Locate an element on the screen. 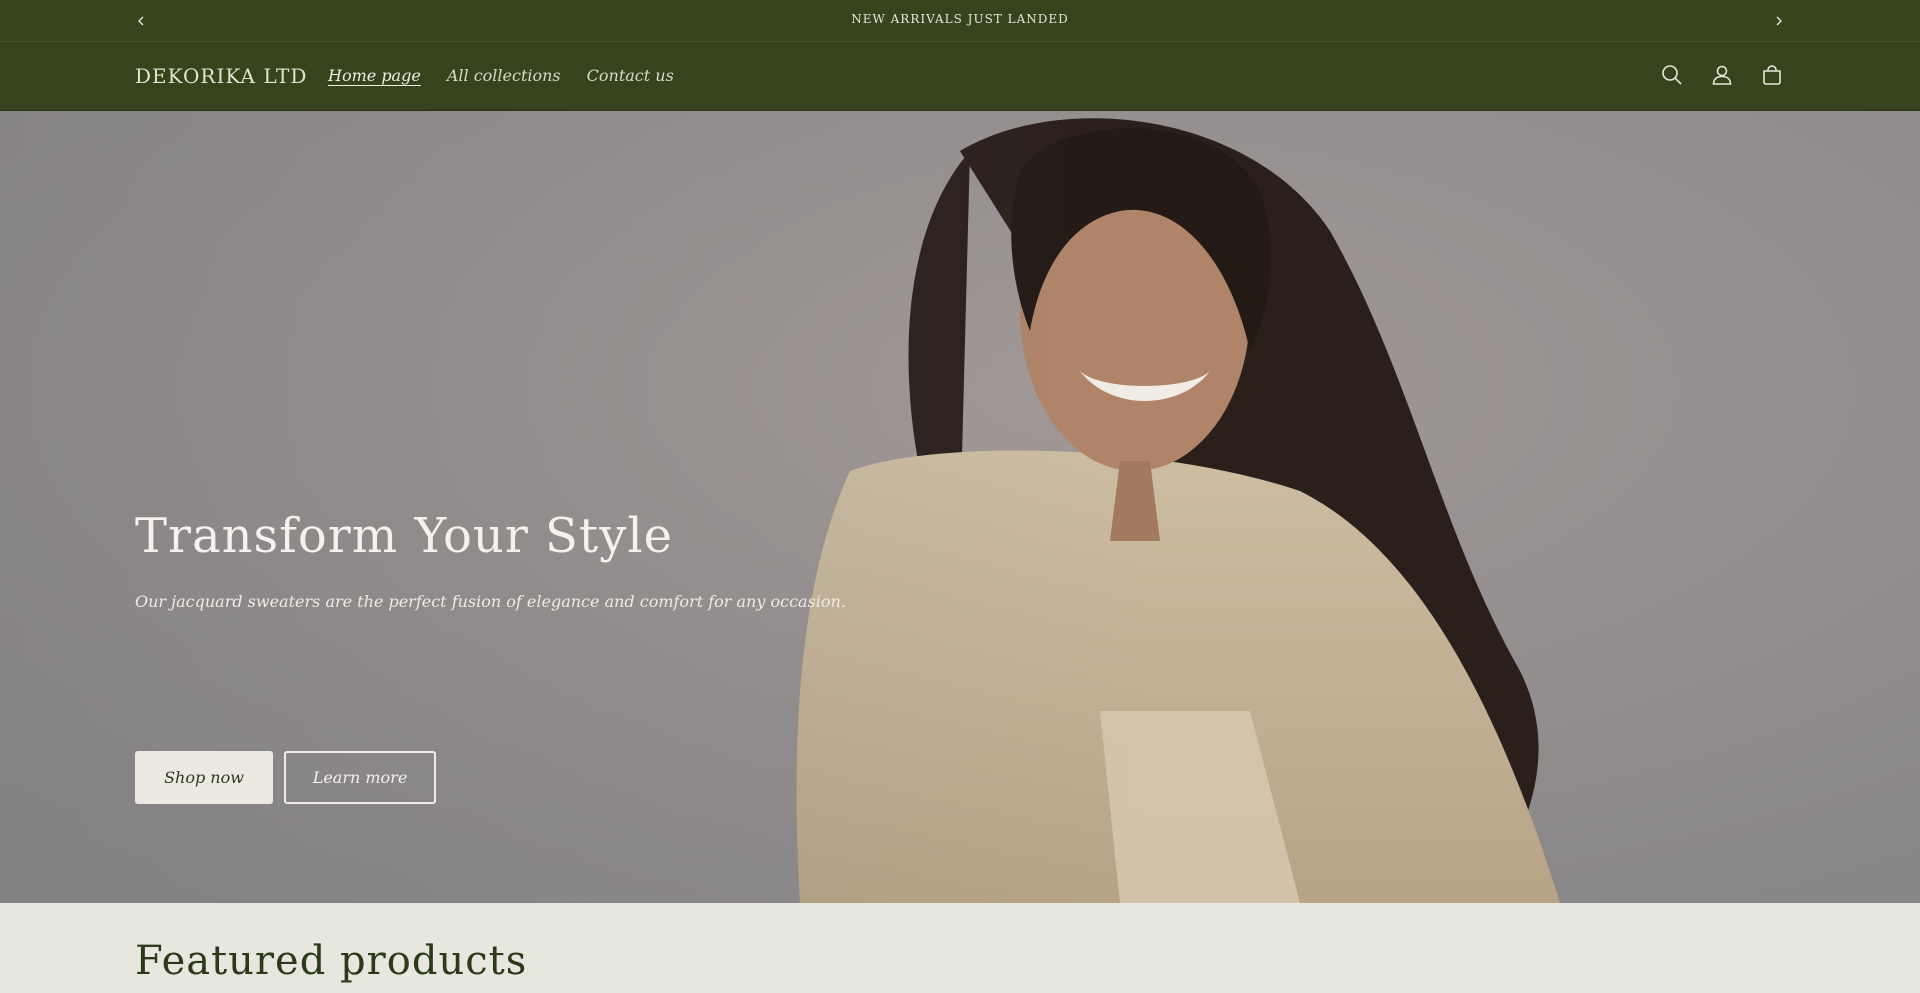 This screenshot has width=1920, height=993. hero-title: Transform Your Style is located at coordinates (404, 536).